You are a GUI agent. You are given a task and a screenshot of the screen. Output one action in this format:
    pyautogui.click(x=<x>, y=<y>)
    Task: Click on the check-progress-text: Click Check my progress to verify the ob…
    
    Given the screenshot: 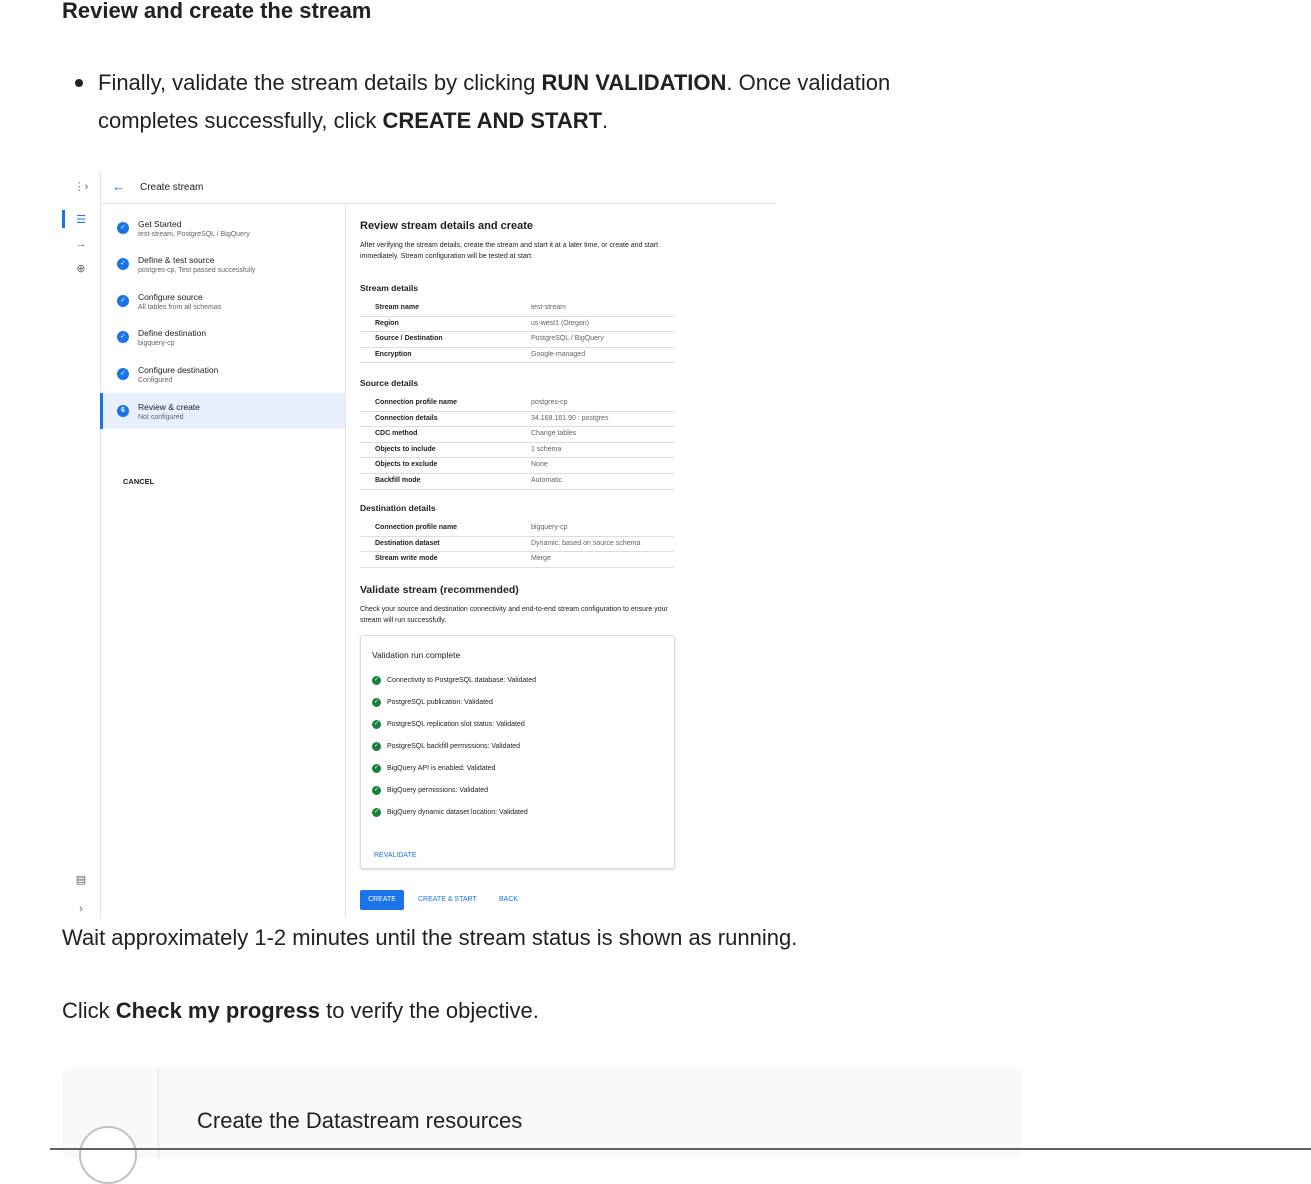 What is the action you would take?
    pyautogui.click(x=300, y=1011)
    